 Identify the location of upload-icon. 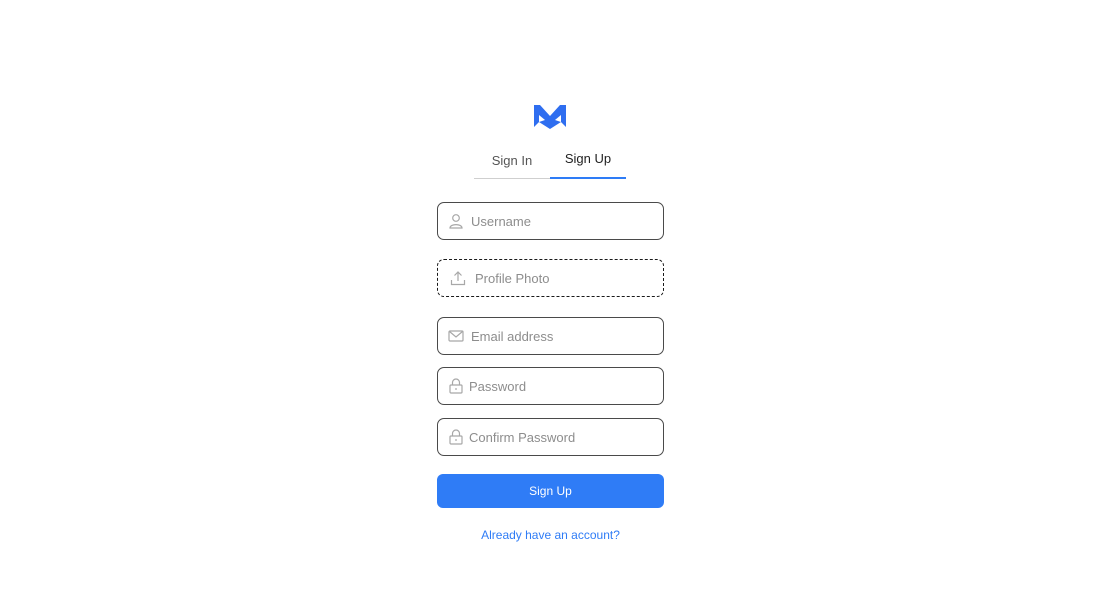
(458, 278).